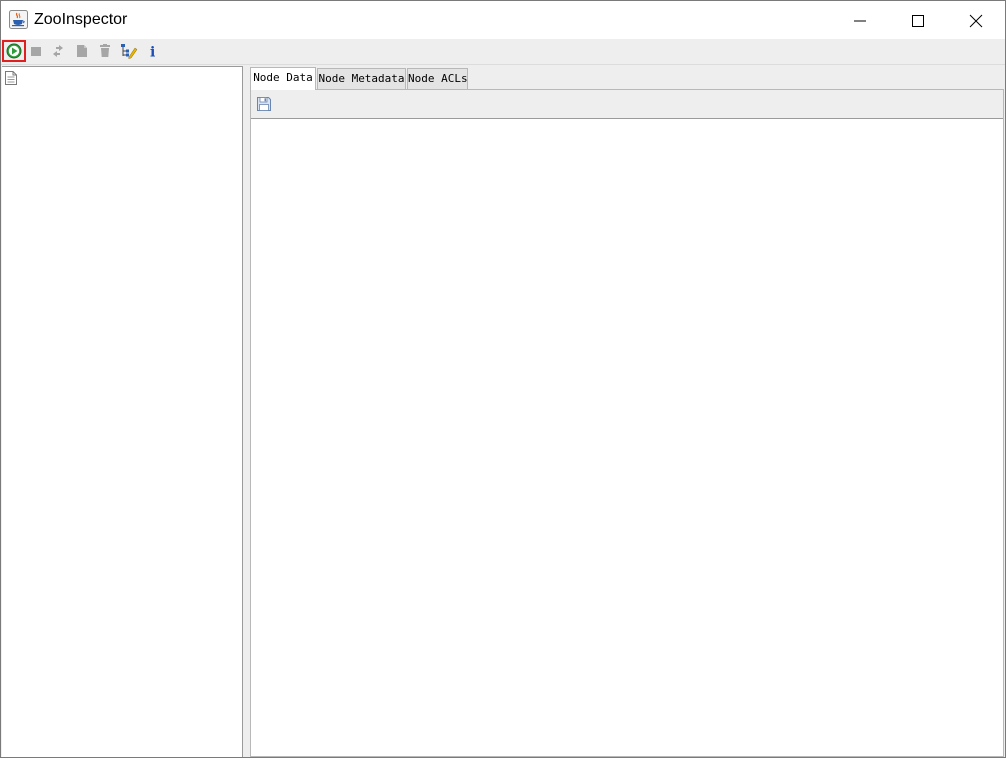 The height and width of the screenshot is (758, 1006). I want to click on tab-node-metadata: Node Metadata, so click(361, 78).